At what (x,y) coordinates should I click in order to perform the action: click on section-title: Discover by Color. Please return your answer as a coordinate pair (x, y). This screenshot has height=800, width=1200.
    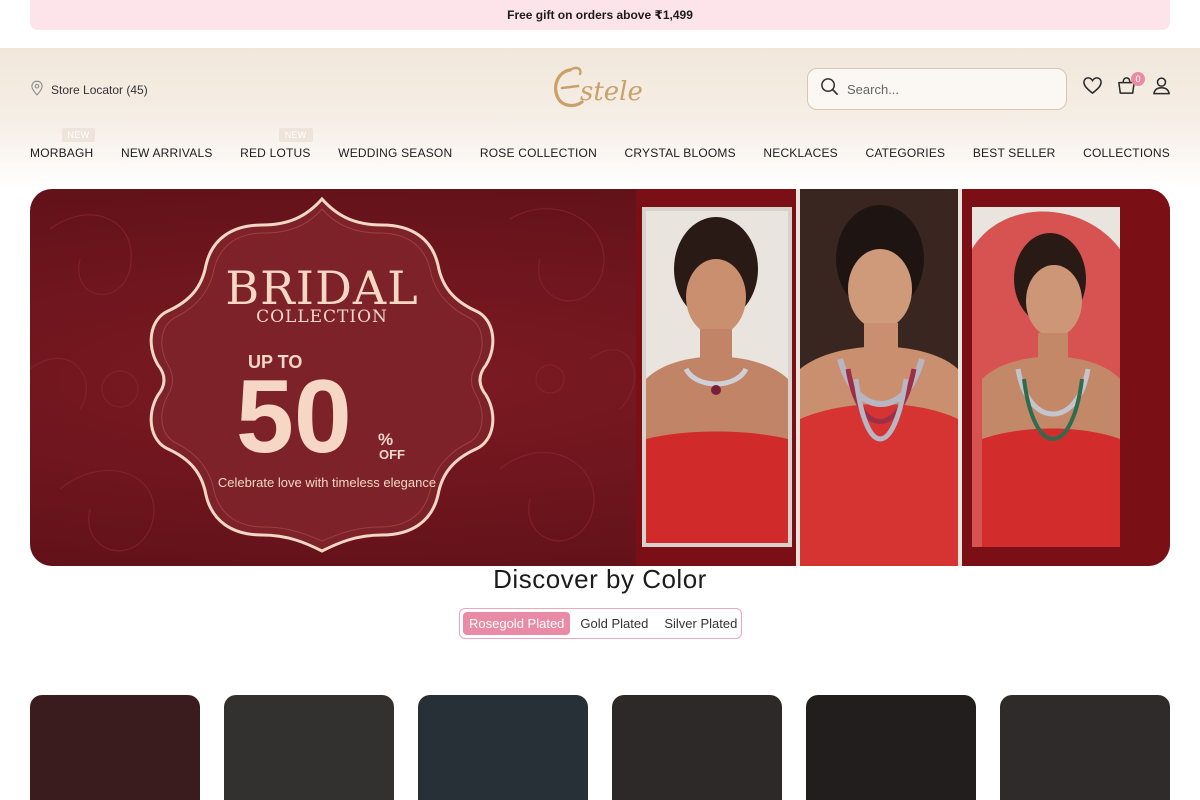
    Looking at the image, I should click on (600, 579).